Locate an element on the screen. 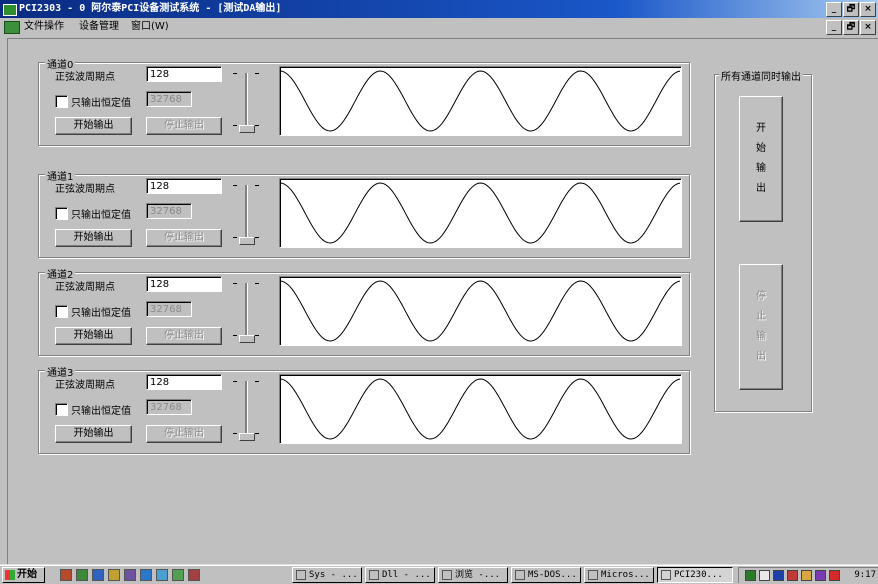 This screenshot has height=584, width=878. window-title: PCI2303 - 0 阿尔泰PCI设备测试系统 - [测试DA输出] is located at coordinates (150, 8).